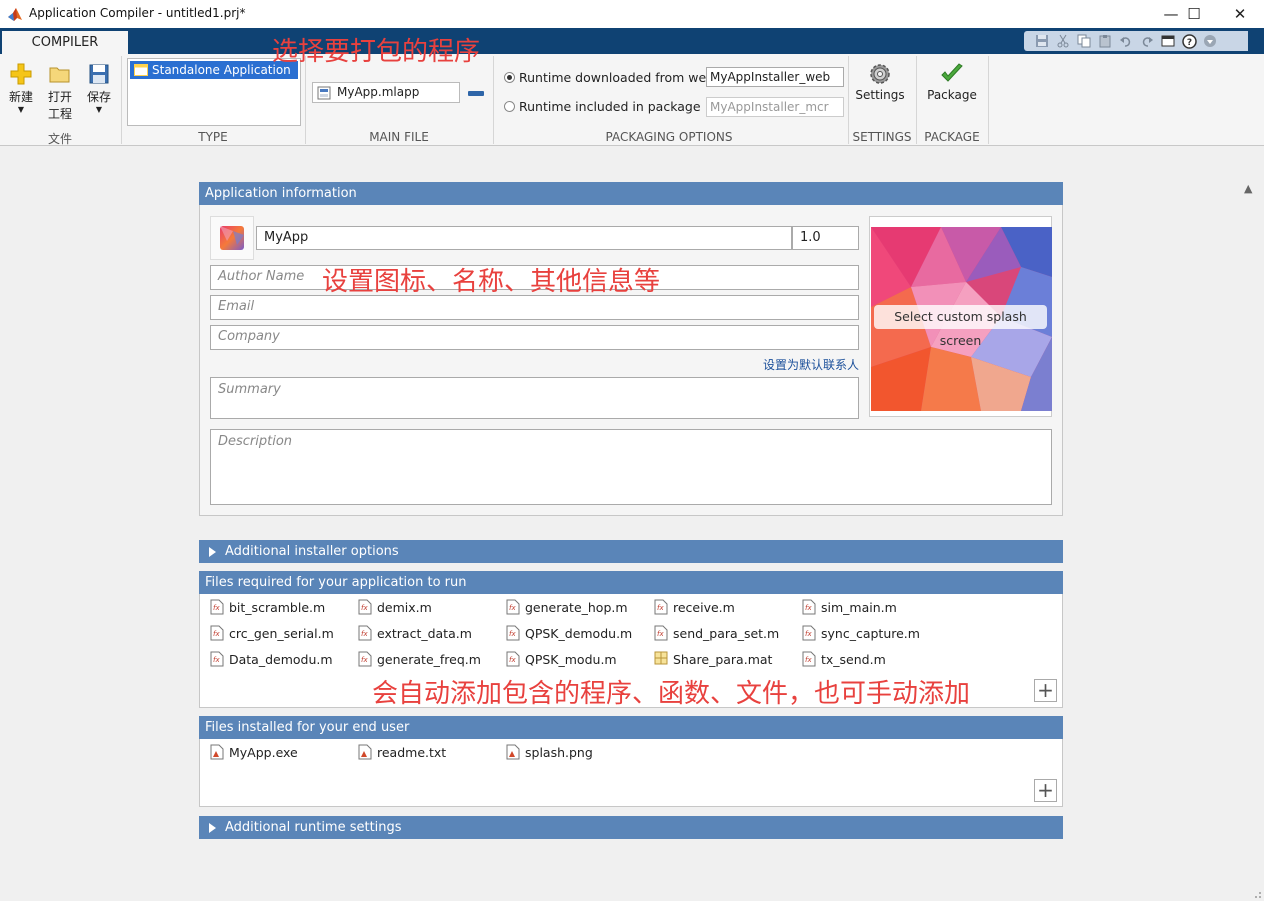 The height and width of the screenshot is (901, 1264). Describe the element at coordinates (811, 364) in the screenshot. I see `set-default-contact-link: 设置为默认联系人` at that location.